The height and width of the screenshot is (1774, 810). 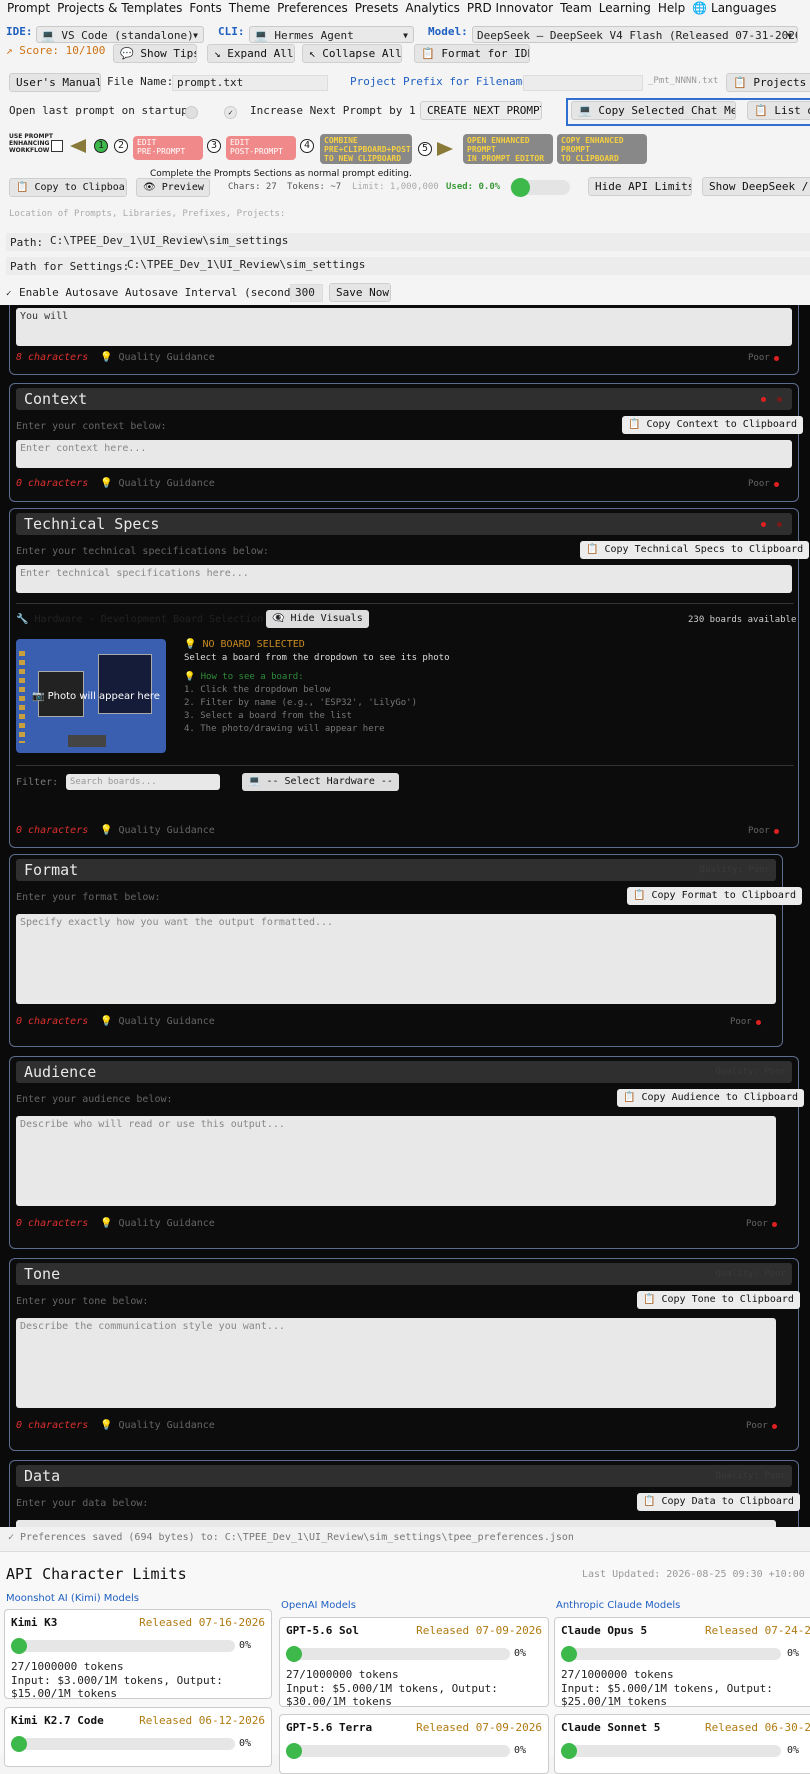 I want to click on cli-select-value: 💻 Hermes Agent, so click(x=304, y=35).